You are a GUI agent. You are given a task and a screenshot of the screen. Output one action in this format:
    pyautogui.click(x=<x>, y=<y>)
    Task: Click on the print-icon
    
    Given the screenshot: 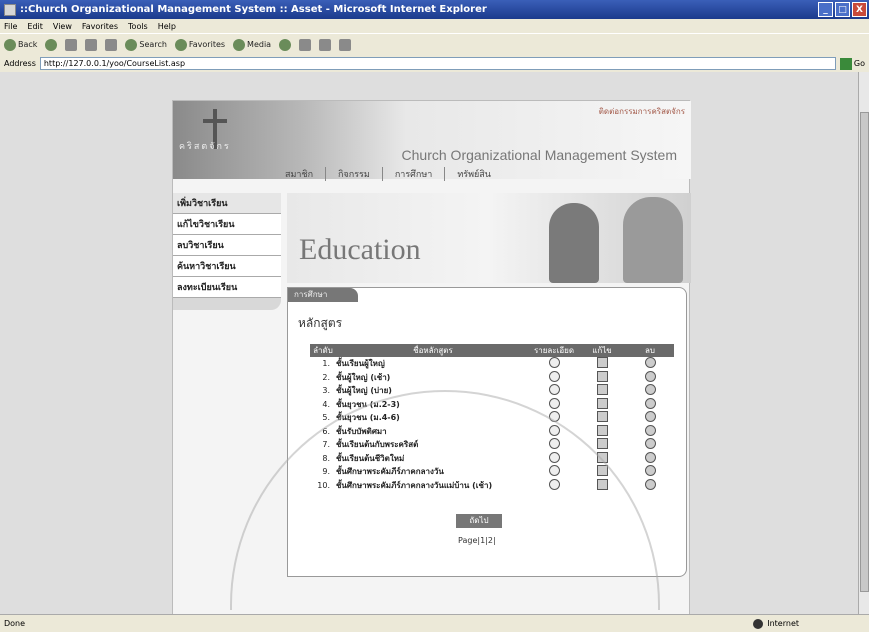 What is the action you would take?
    pyautogui.click(x=325, y=44)
    